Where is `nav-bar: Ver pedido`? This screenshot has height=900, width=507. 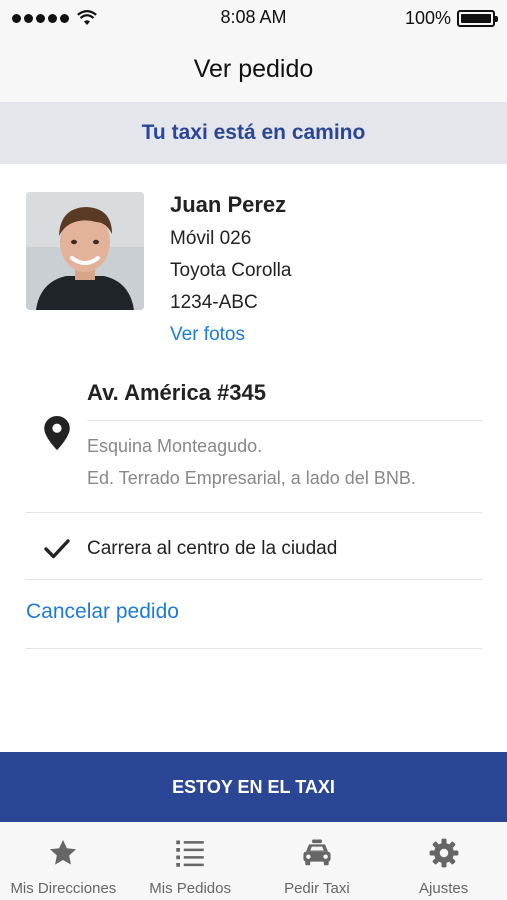
nav-bar: Ver pedido is located at coordinates (253, 69).